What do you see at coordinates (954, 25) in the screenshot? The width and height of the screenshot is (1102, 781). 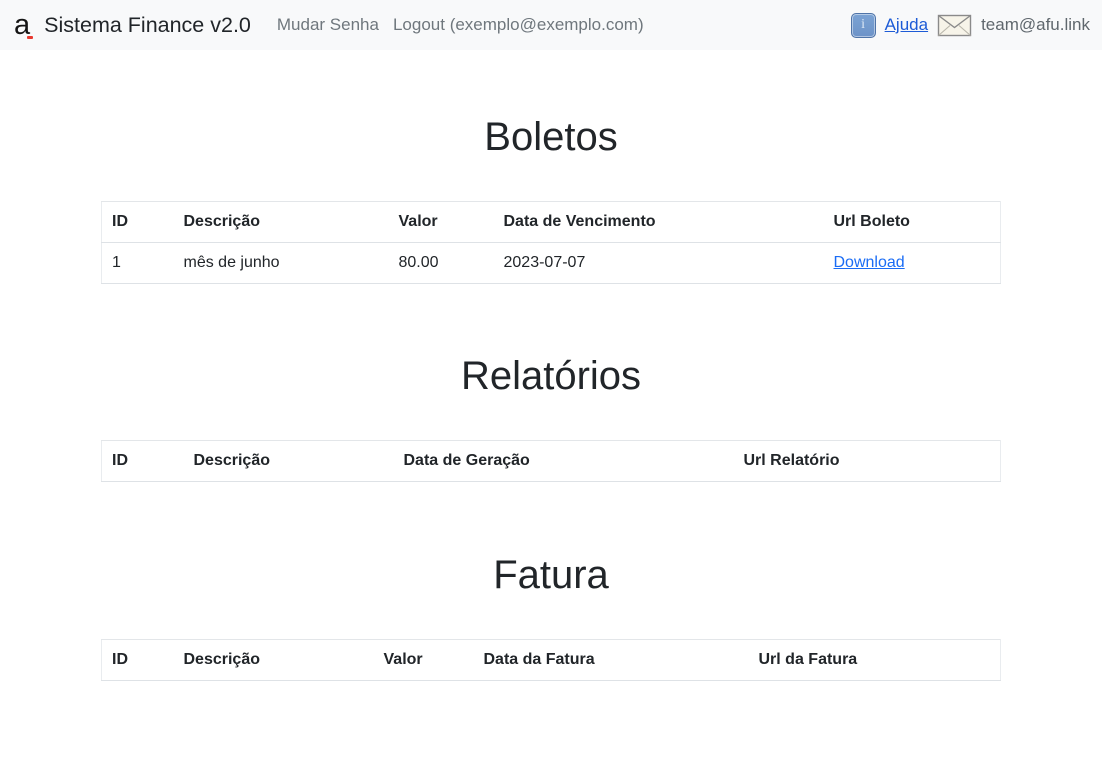 I see `envelope-icon` at bounding box center [954, 25].